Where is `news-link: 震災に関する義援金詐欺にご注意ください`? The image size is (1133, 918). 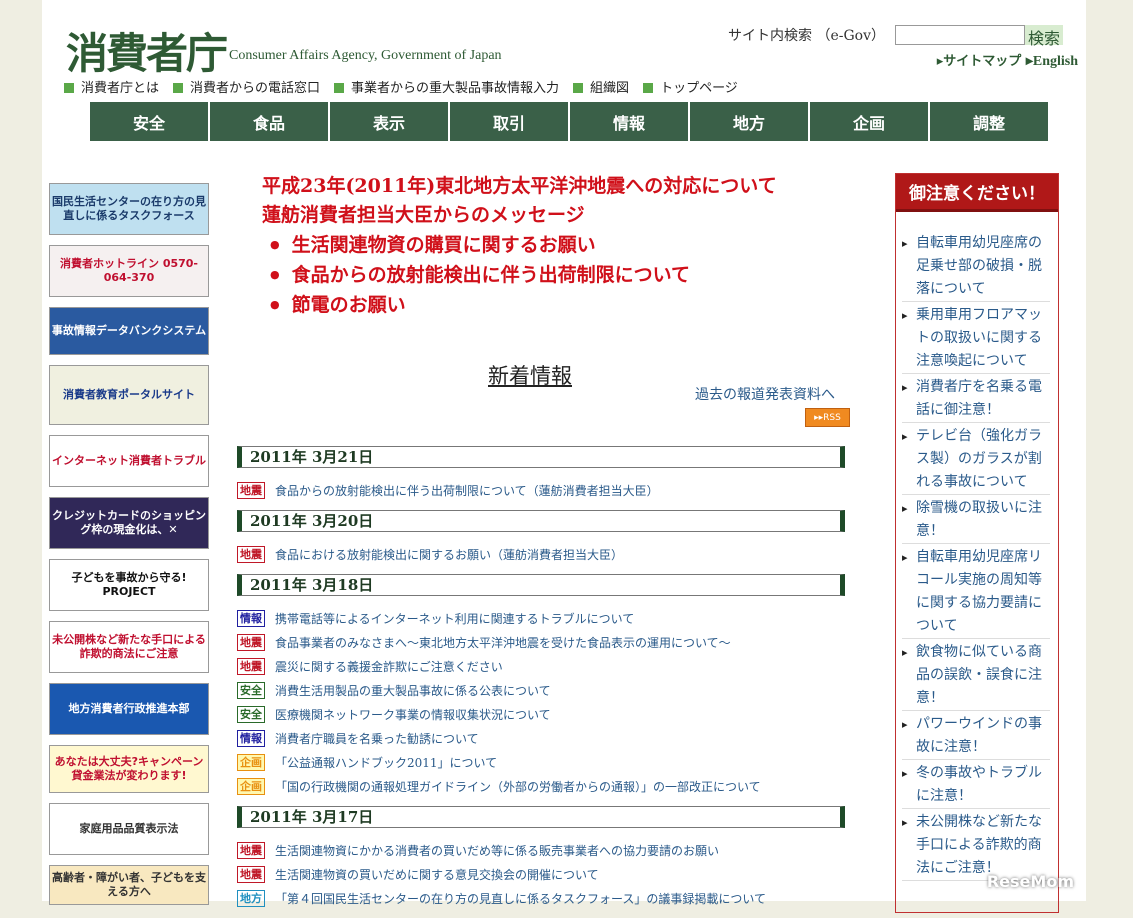
news-link: 震災に関する義援金詐欺にご注意ください is located at coordinates (389, 666).